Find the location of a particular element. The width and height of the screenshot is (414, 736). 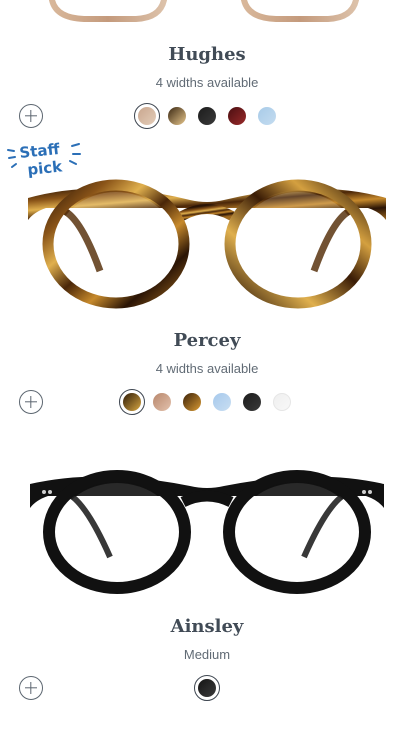

product-name: Hughes is located at coordinates (207, 54).